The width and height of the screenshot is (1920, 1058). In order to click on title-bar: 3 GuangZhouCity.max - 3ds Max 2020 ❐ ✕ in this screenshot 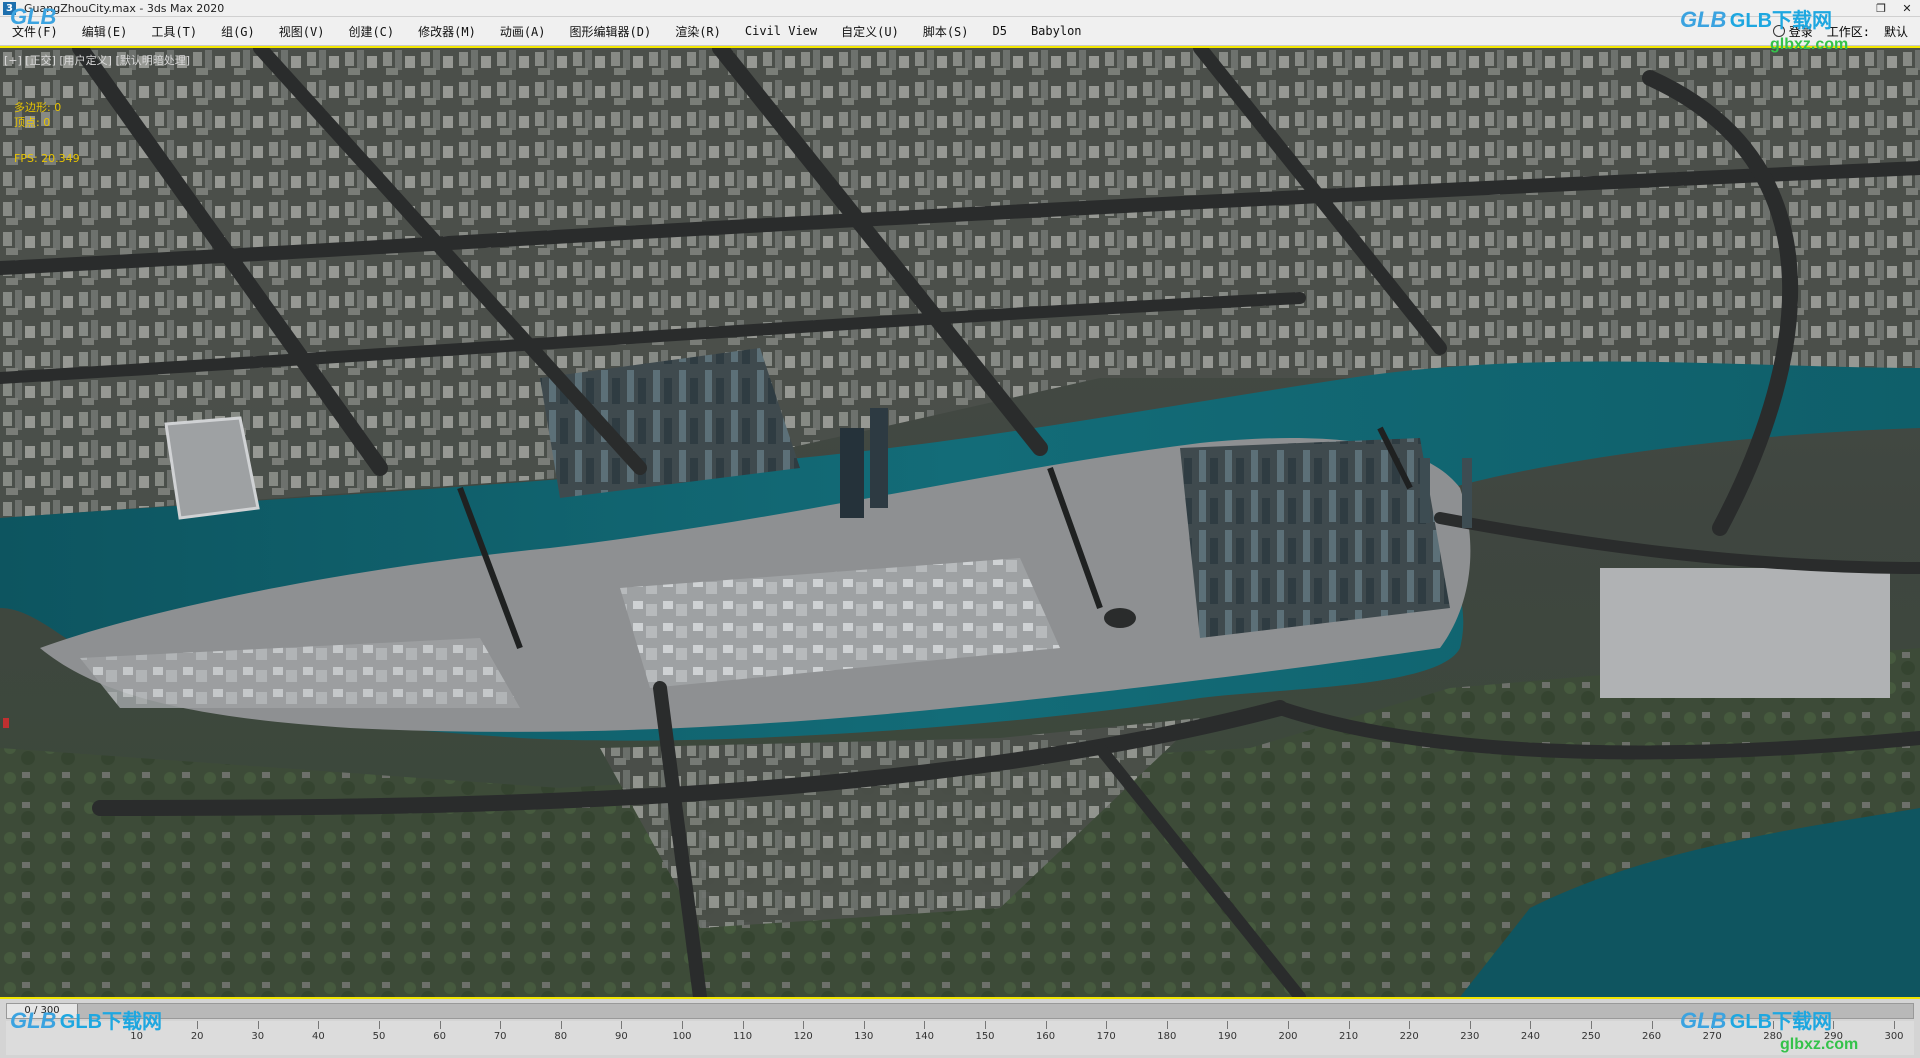, I will do `click(960, 8)`.